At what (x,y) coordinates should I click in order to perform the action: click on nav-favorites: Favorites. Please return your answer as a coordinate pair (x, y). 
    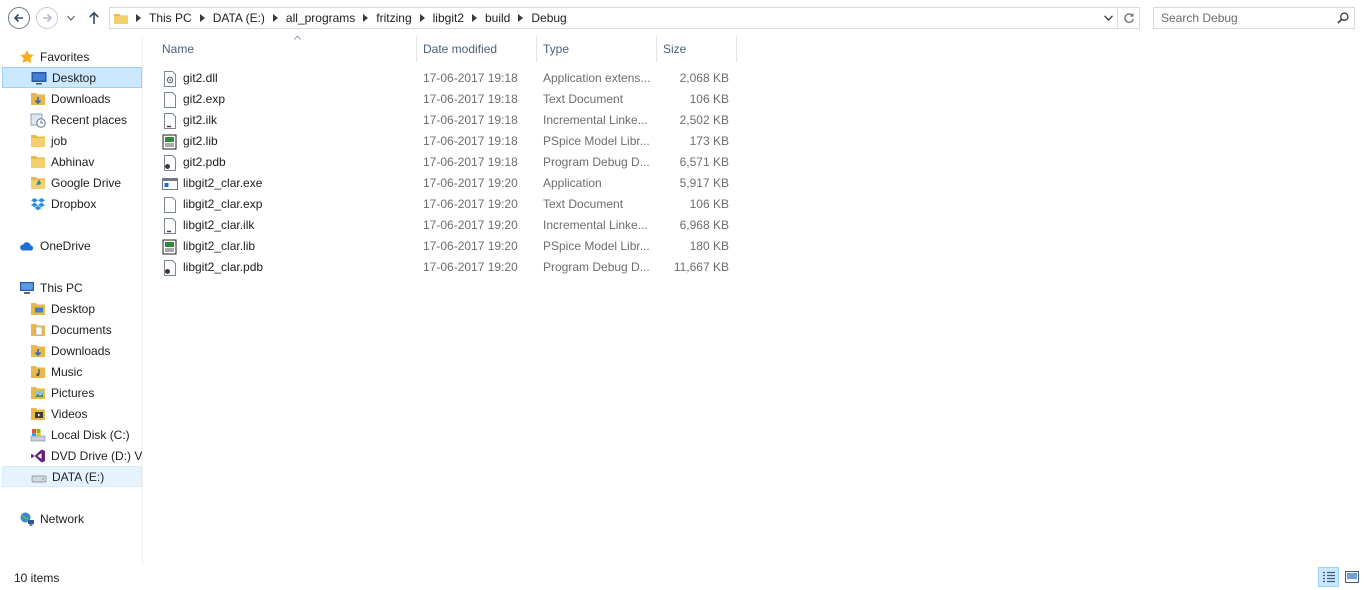
    Looking at the image, I should click on (72, 56).